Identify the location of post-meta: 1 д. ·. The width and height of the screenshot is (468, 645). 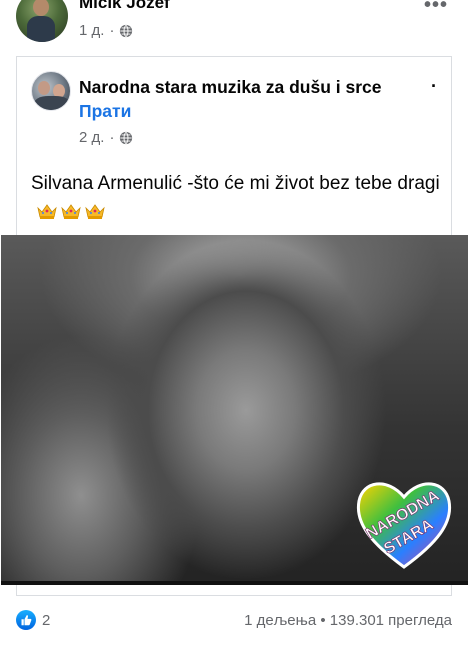
(106, 30).